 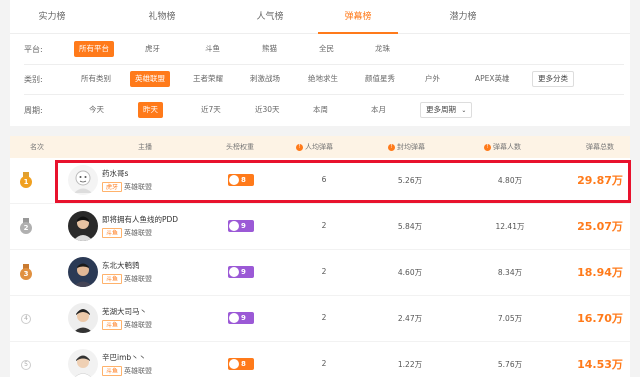 What do you see at coordinates (241, 364) in the screenshot?
I see `weight-badge: 8` at bounding box center [241, 364].